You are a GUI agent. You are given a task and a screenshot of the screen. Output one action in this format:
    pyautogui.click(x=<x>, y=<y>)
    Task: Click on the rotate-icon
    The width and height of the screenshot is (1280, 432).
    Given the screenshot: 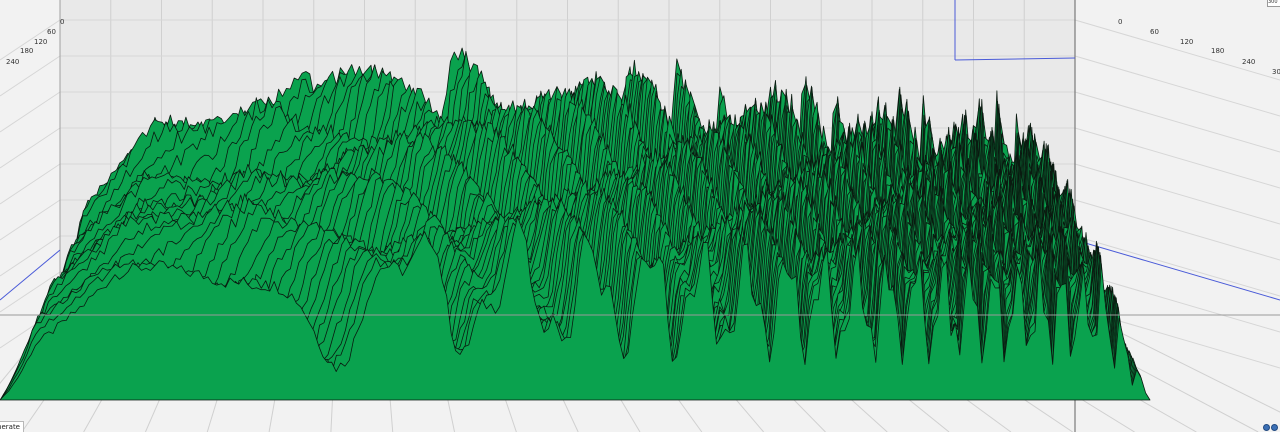 What is the action you would take?
    pyautogui.click(x=1274, y=427)
    